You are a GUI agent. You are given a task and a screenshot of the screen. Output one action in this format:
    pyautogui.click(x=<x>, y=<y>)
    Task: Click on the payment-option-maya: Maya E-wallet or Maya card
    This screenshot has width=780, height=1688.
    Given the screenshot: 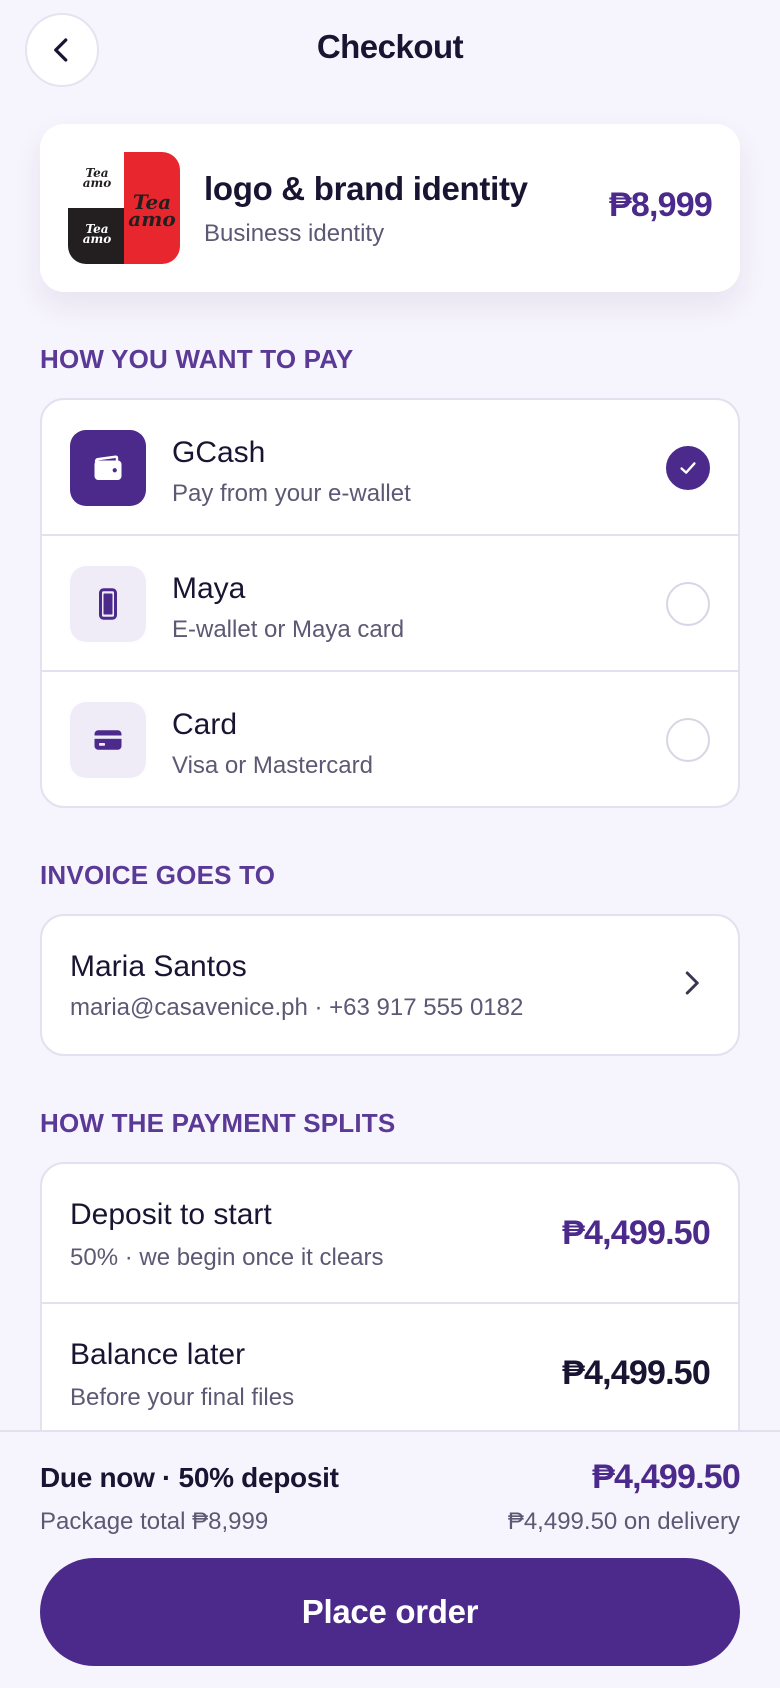 What is the action you would take?
    pyautogui.click(x=390, y=604)
    